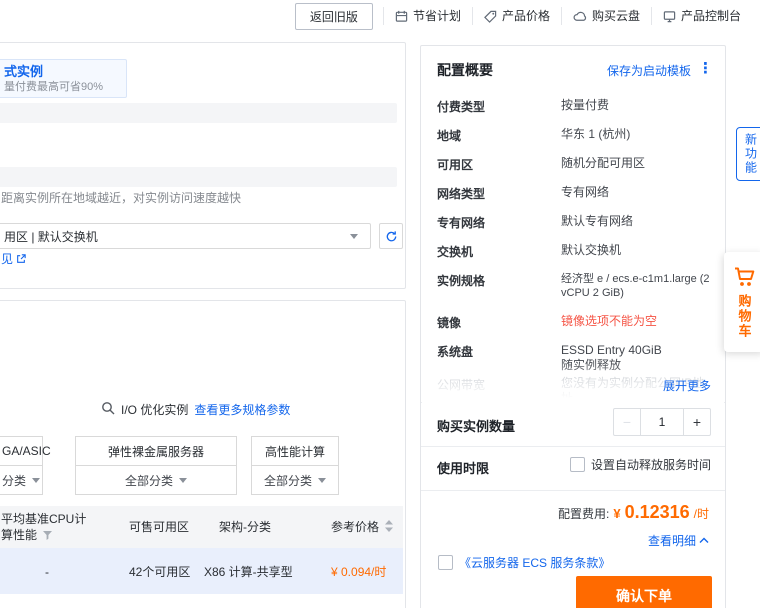  I want to click on category-select-baremetal: 全部分类, so click(156, 480).